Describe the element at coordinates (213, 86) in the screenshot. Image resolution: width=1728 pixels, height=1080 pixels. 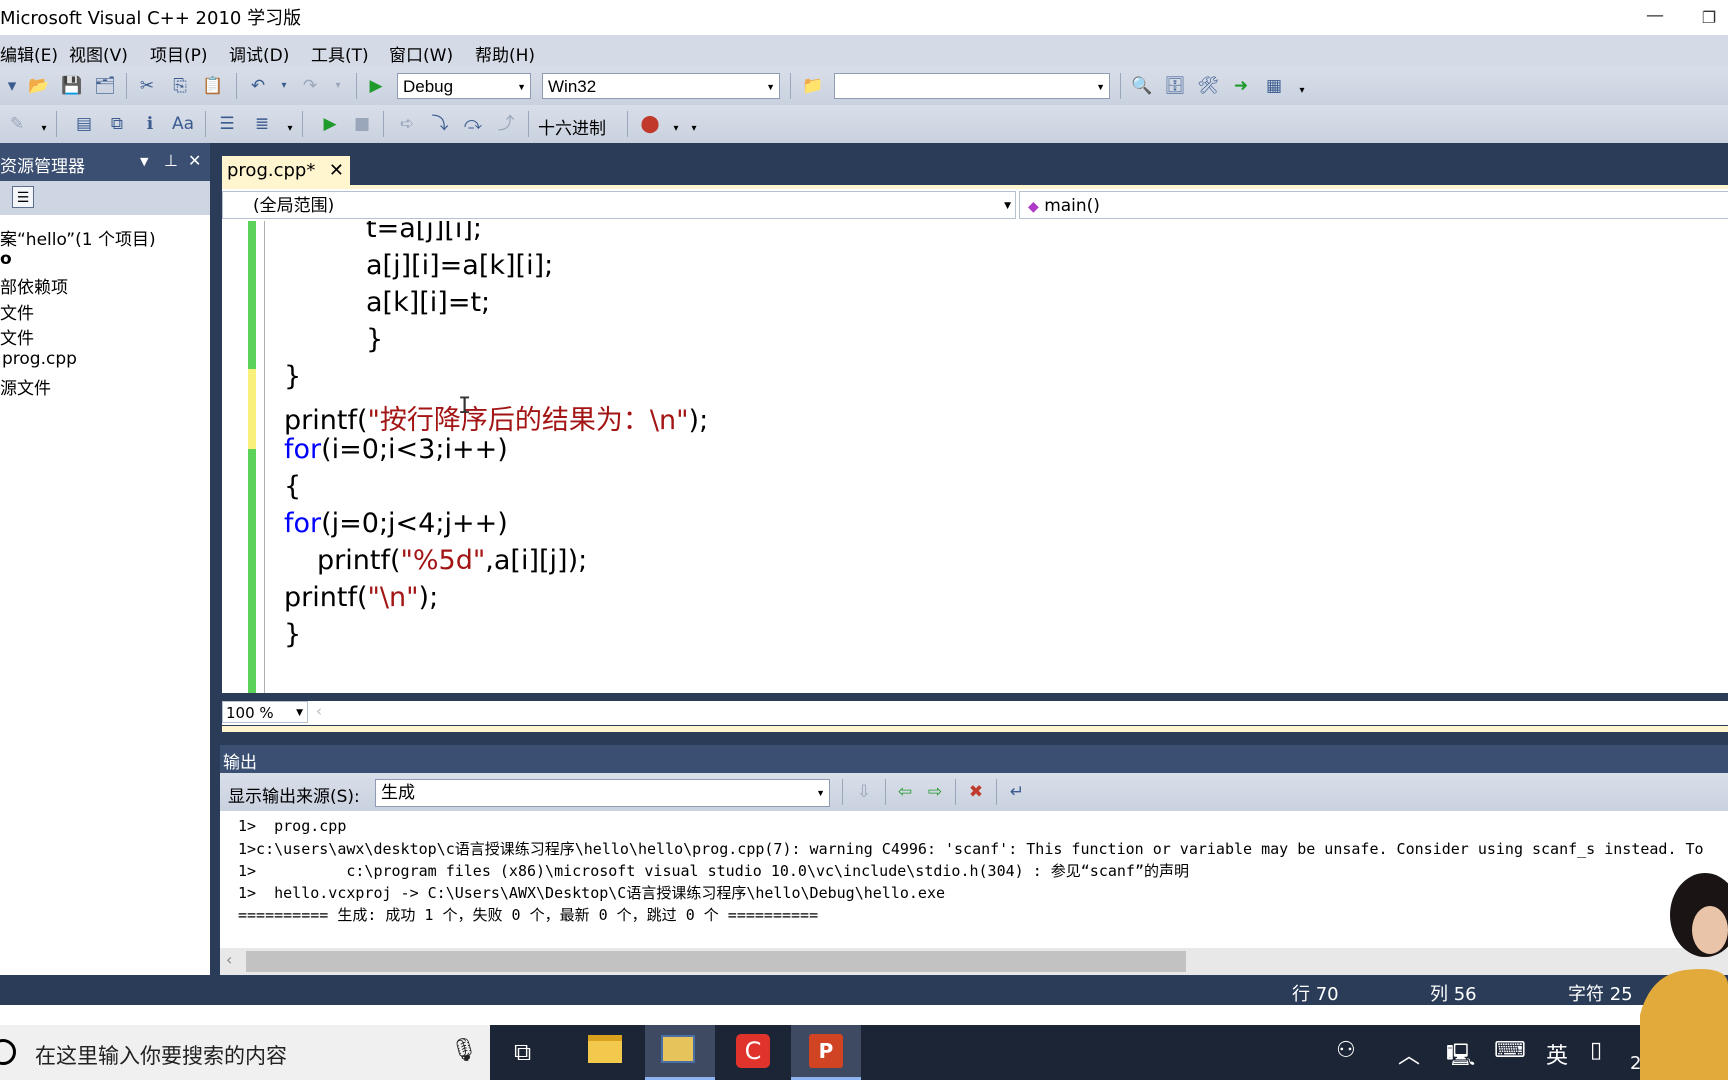
I see `paste-icon: 📋` at that location.